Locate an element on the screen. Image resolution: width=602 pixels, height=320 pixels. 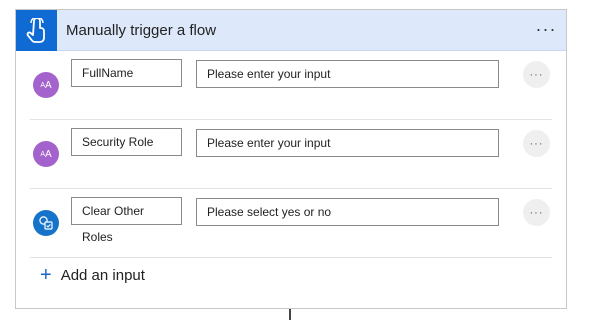
add-input-label: Add an input is located at coordinates (102, 275).